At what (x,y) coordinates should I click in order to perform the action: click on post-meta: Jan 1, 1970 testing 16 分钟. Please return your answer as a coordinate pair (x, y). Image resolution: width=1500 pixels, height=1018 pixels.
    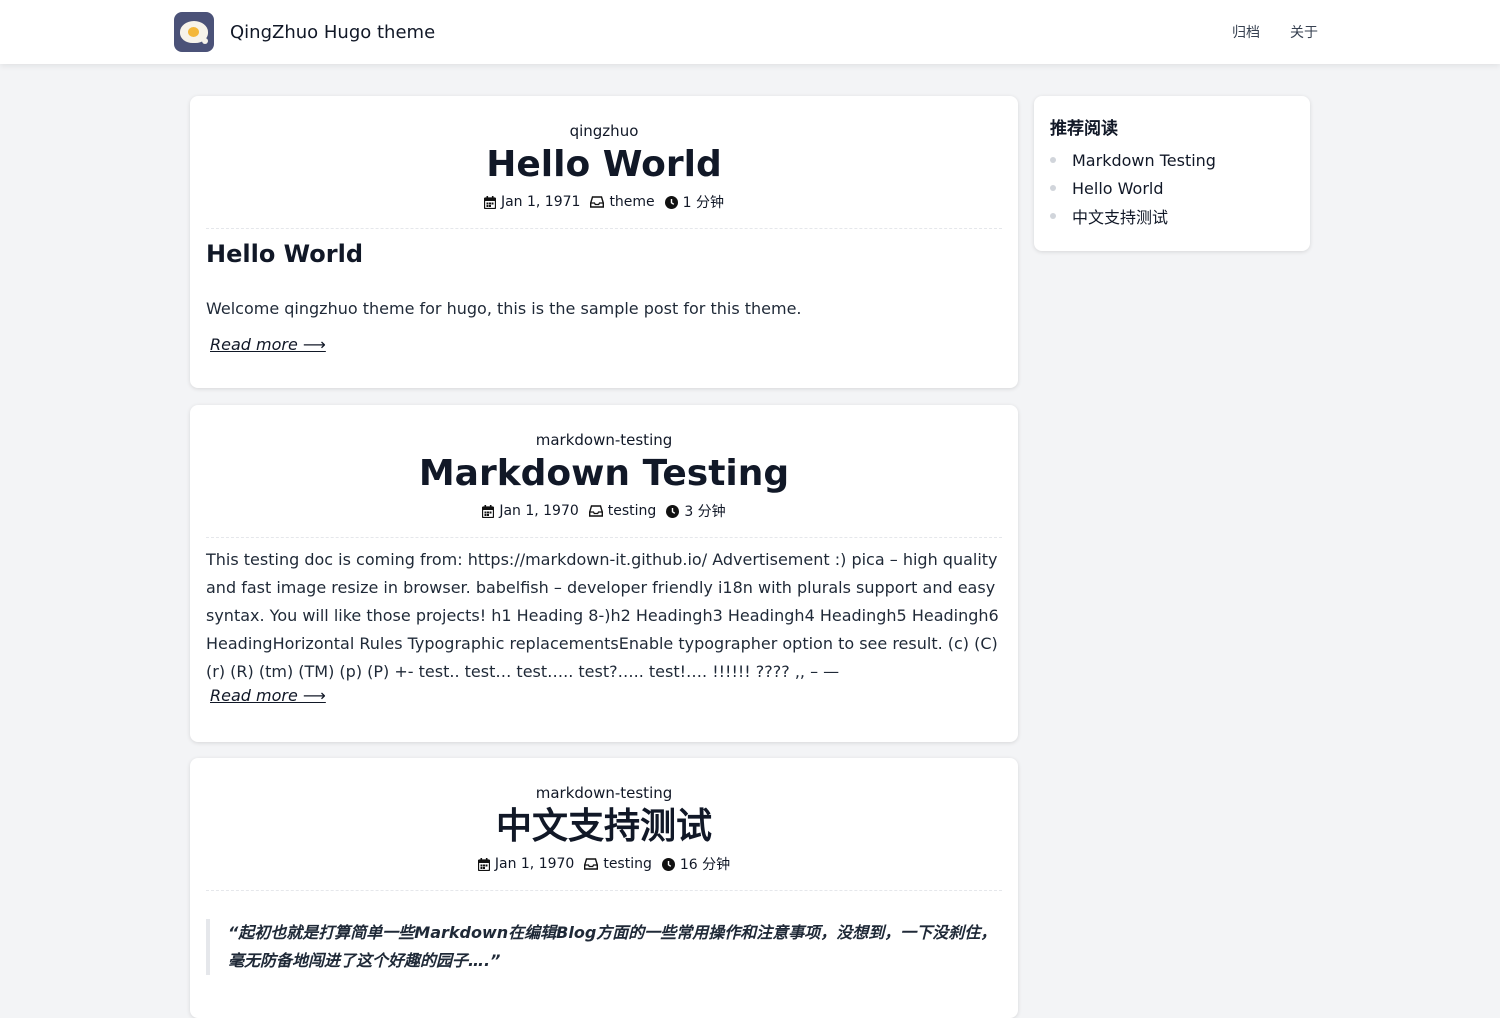
    Looking at the image, I should click on (604, 864).